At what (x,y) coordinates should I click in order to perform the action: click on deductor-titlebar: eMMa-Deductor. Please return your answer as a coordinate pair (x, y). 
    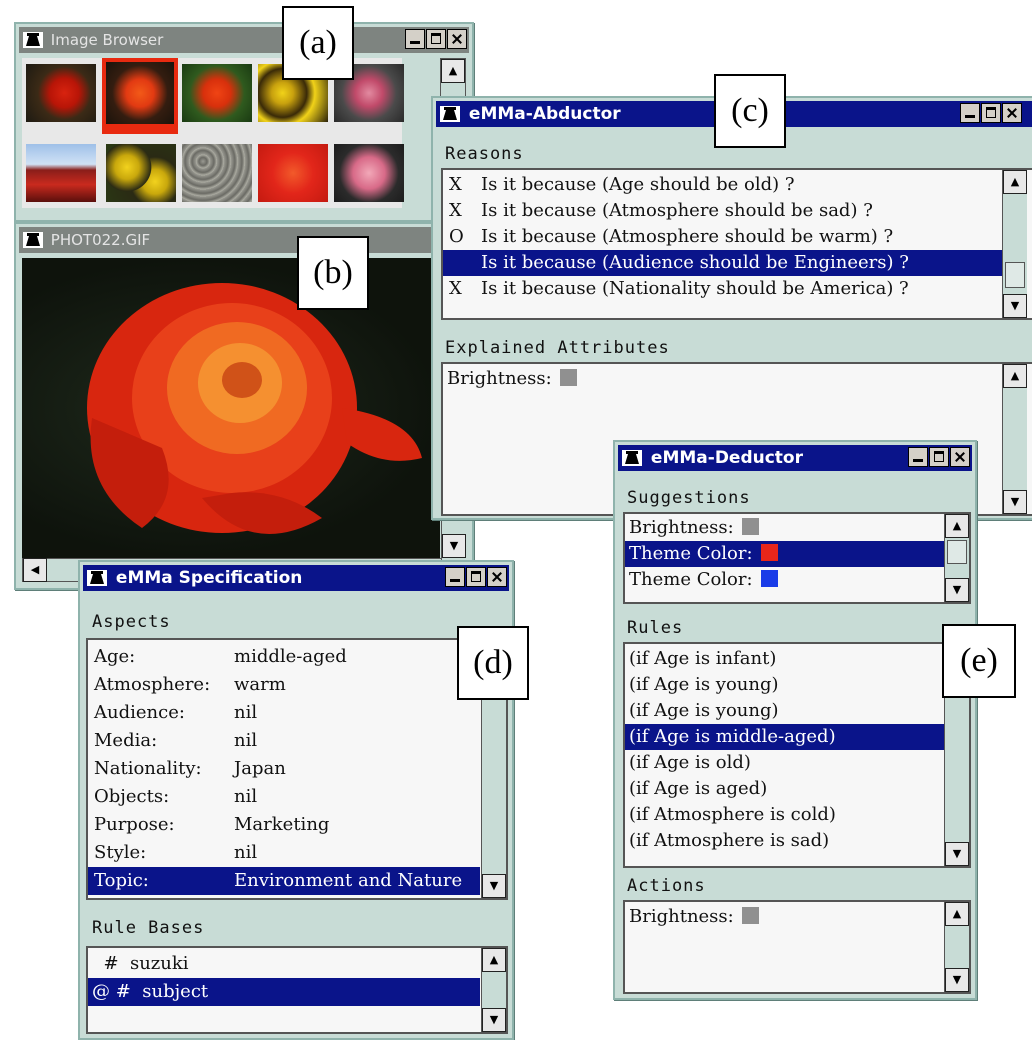
    Looking at the image, I should click on (795, 458).